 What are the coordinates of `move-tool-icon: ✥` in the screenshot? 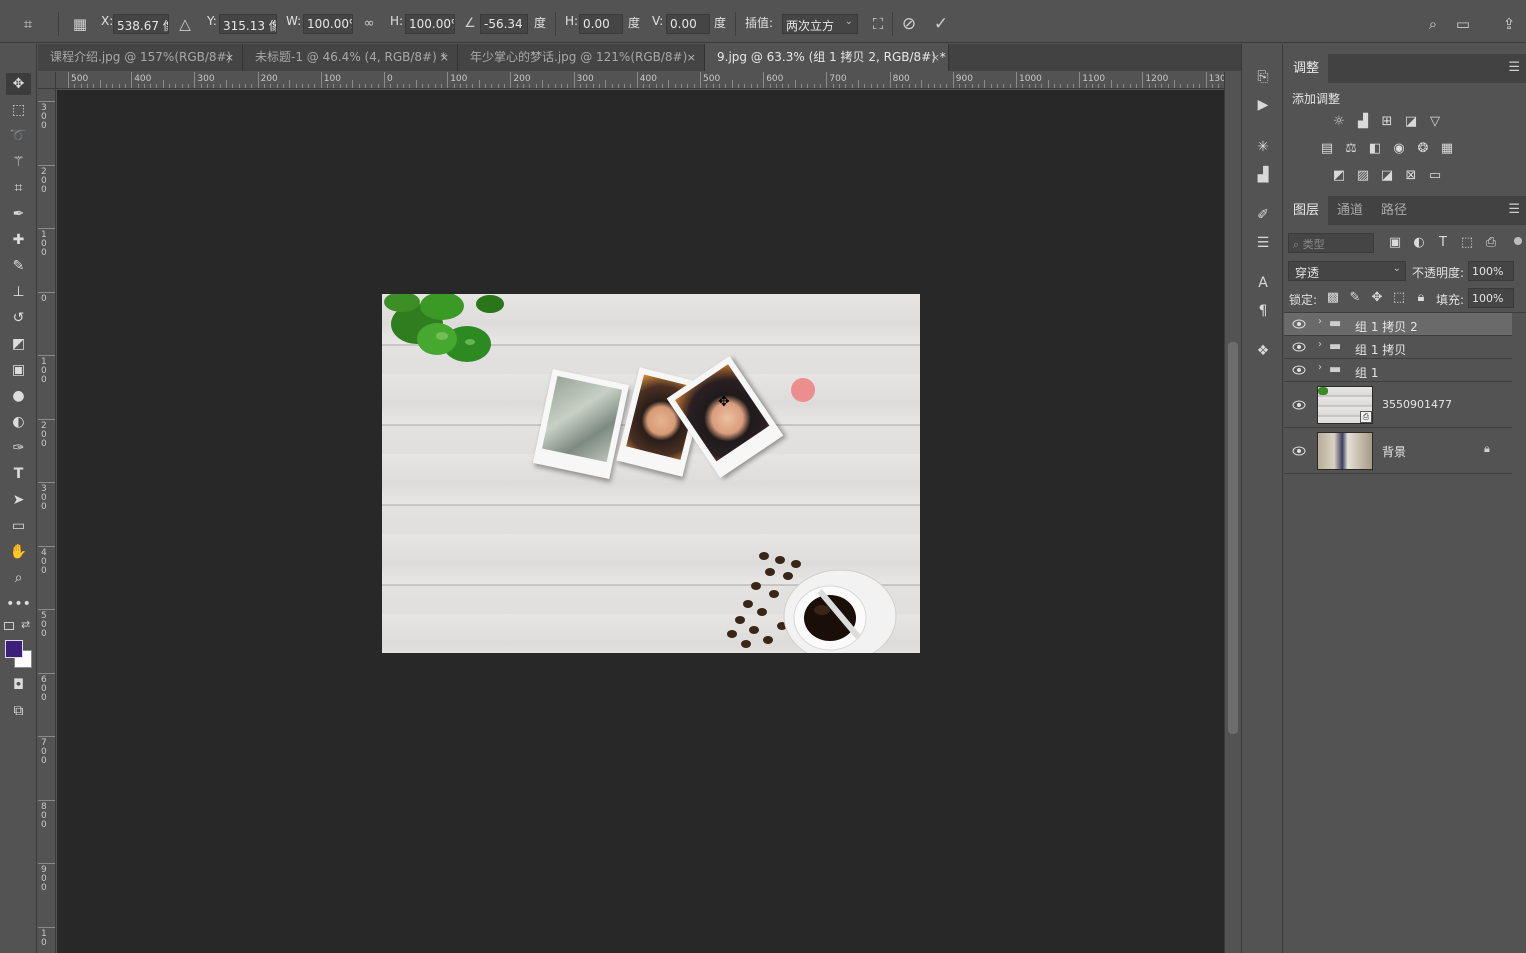 It's located at (18, 84).